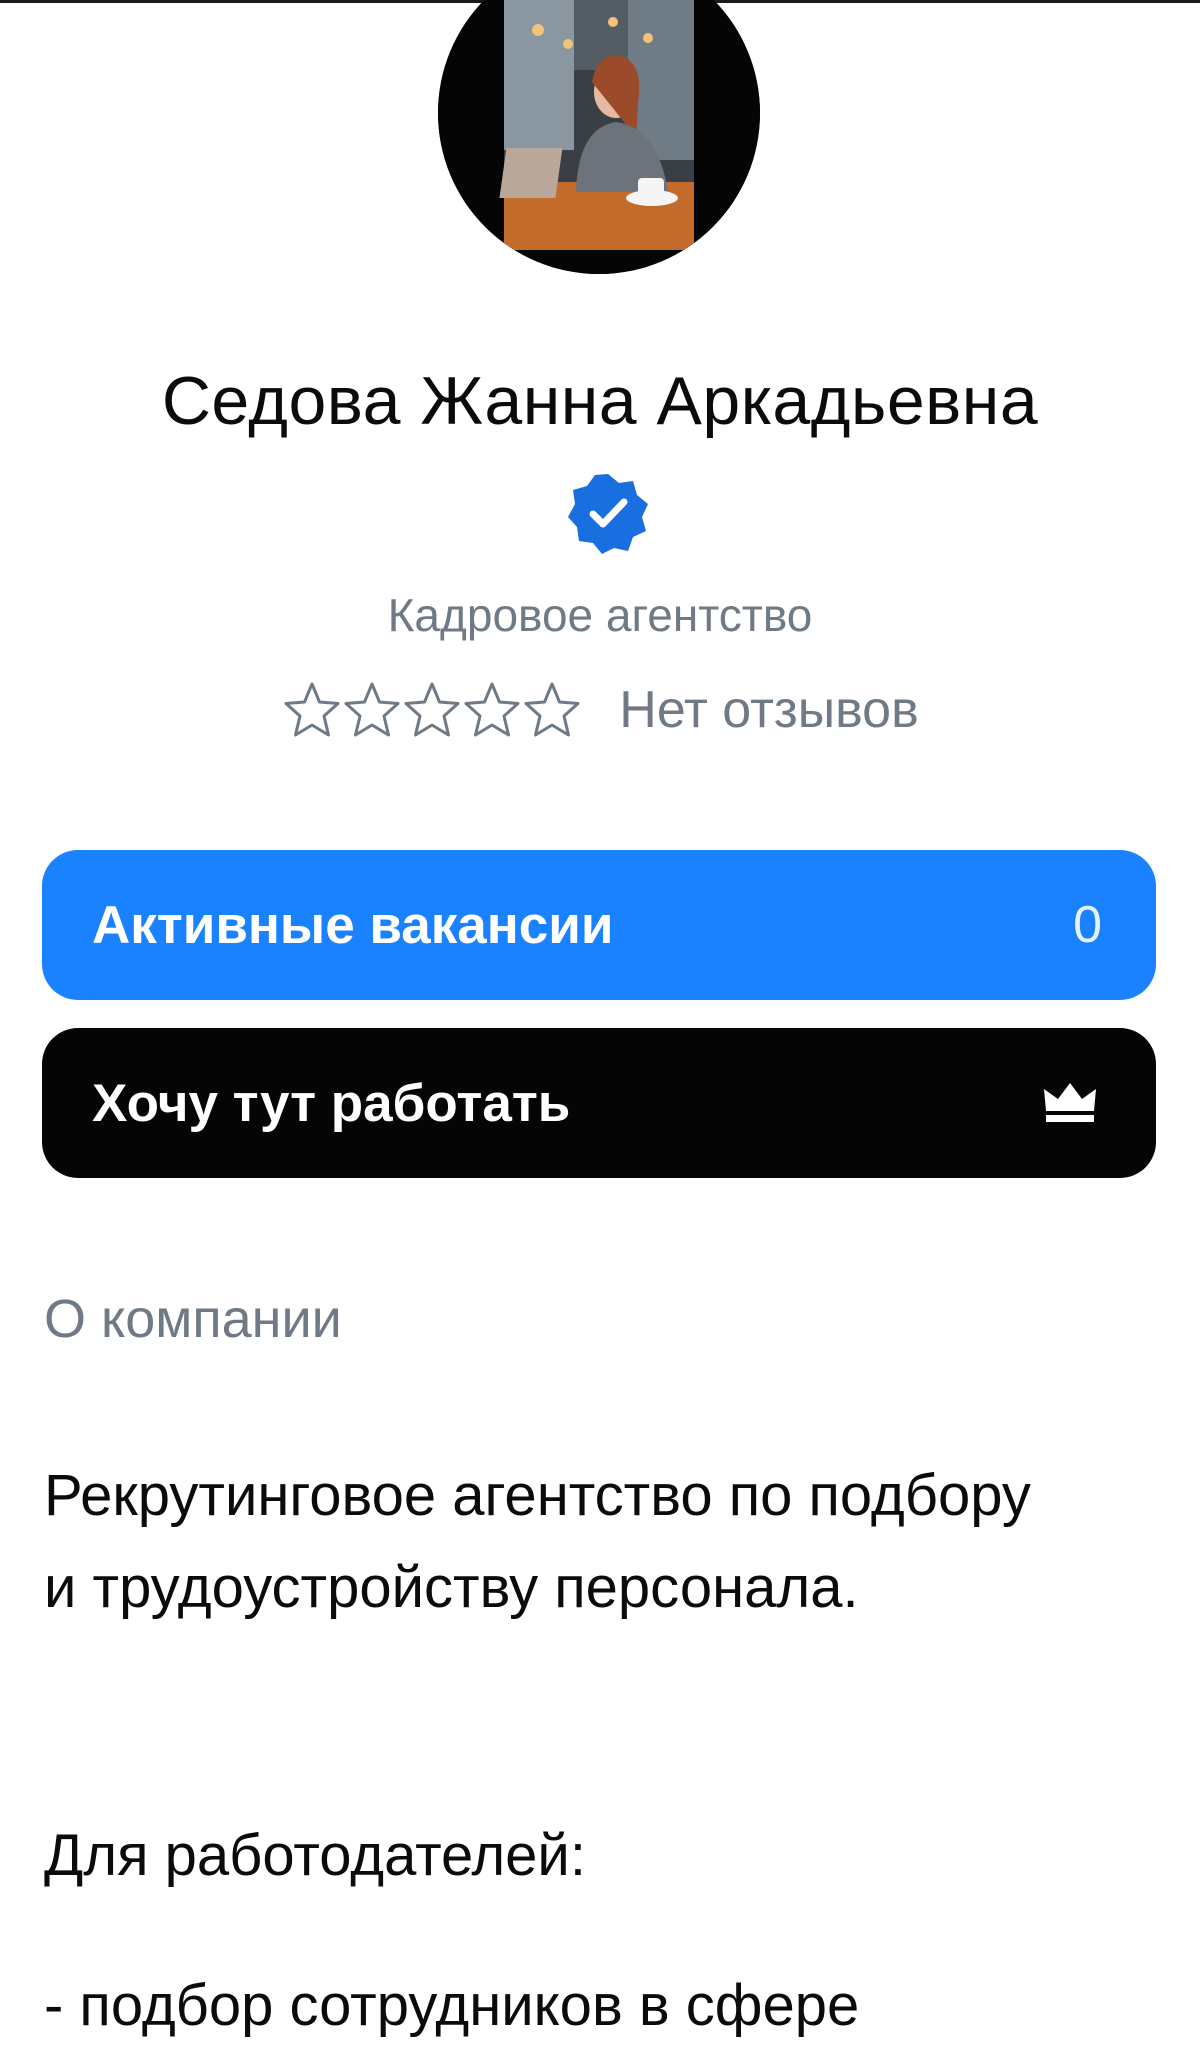  I want to click on active-vacancies-label: Активные вакансии, so click(353, 925).